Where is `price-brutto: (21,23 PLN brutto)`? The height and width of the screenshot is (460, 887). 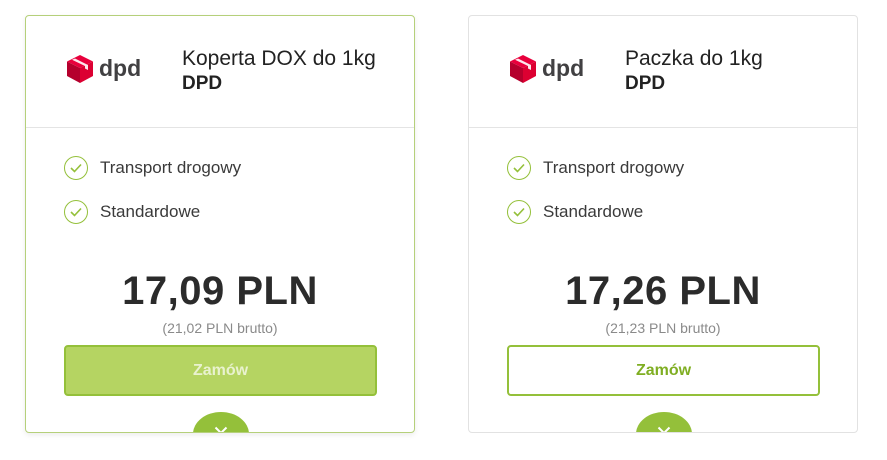
price-brutto: (21,23 PLN brutto) is located at coordinates (663, 328).